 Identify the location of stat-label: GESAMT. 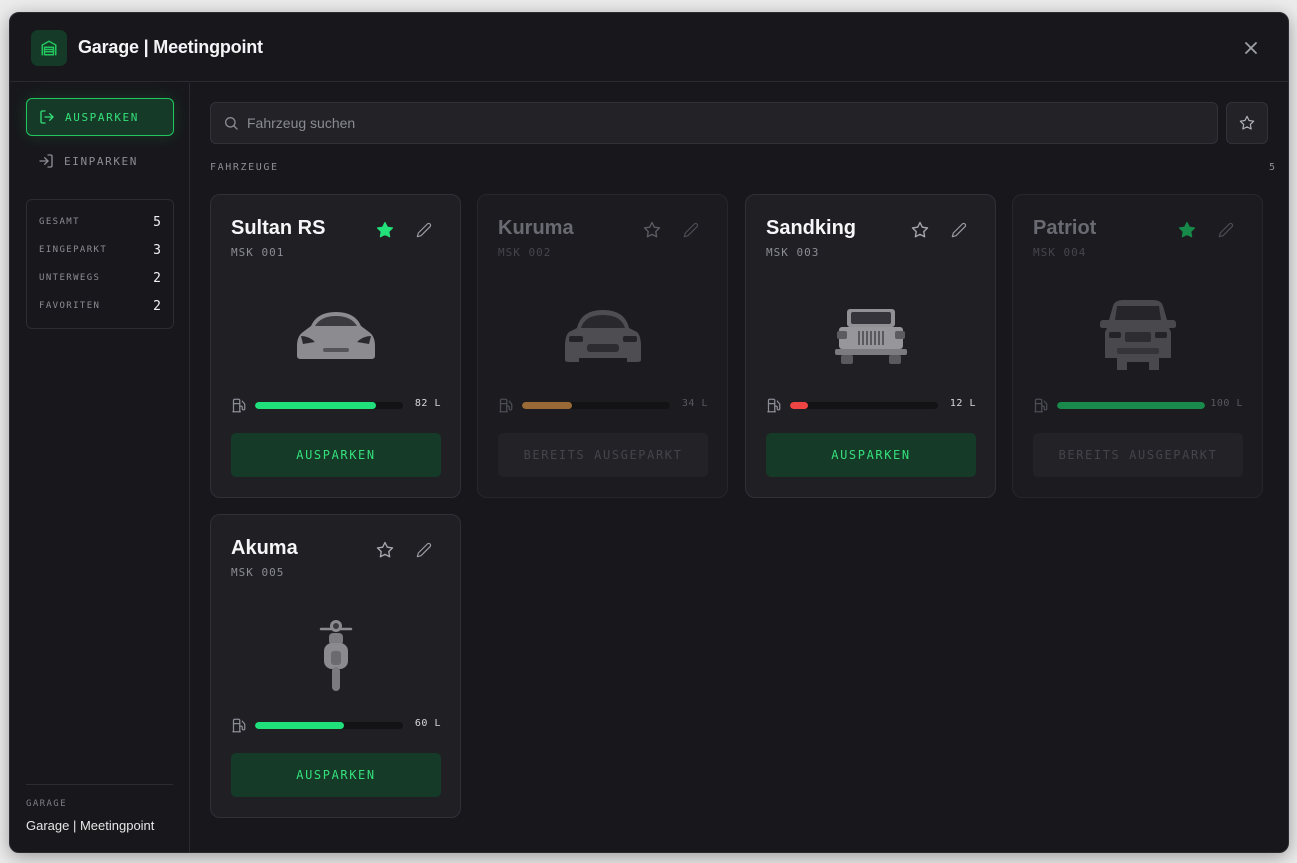
(59, 222).